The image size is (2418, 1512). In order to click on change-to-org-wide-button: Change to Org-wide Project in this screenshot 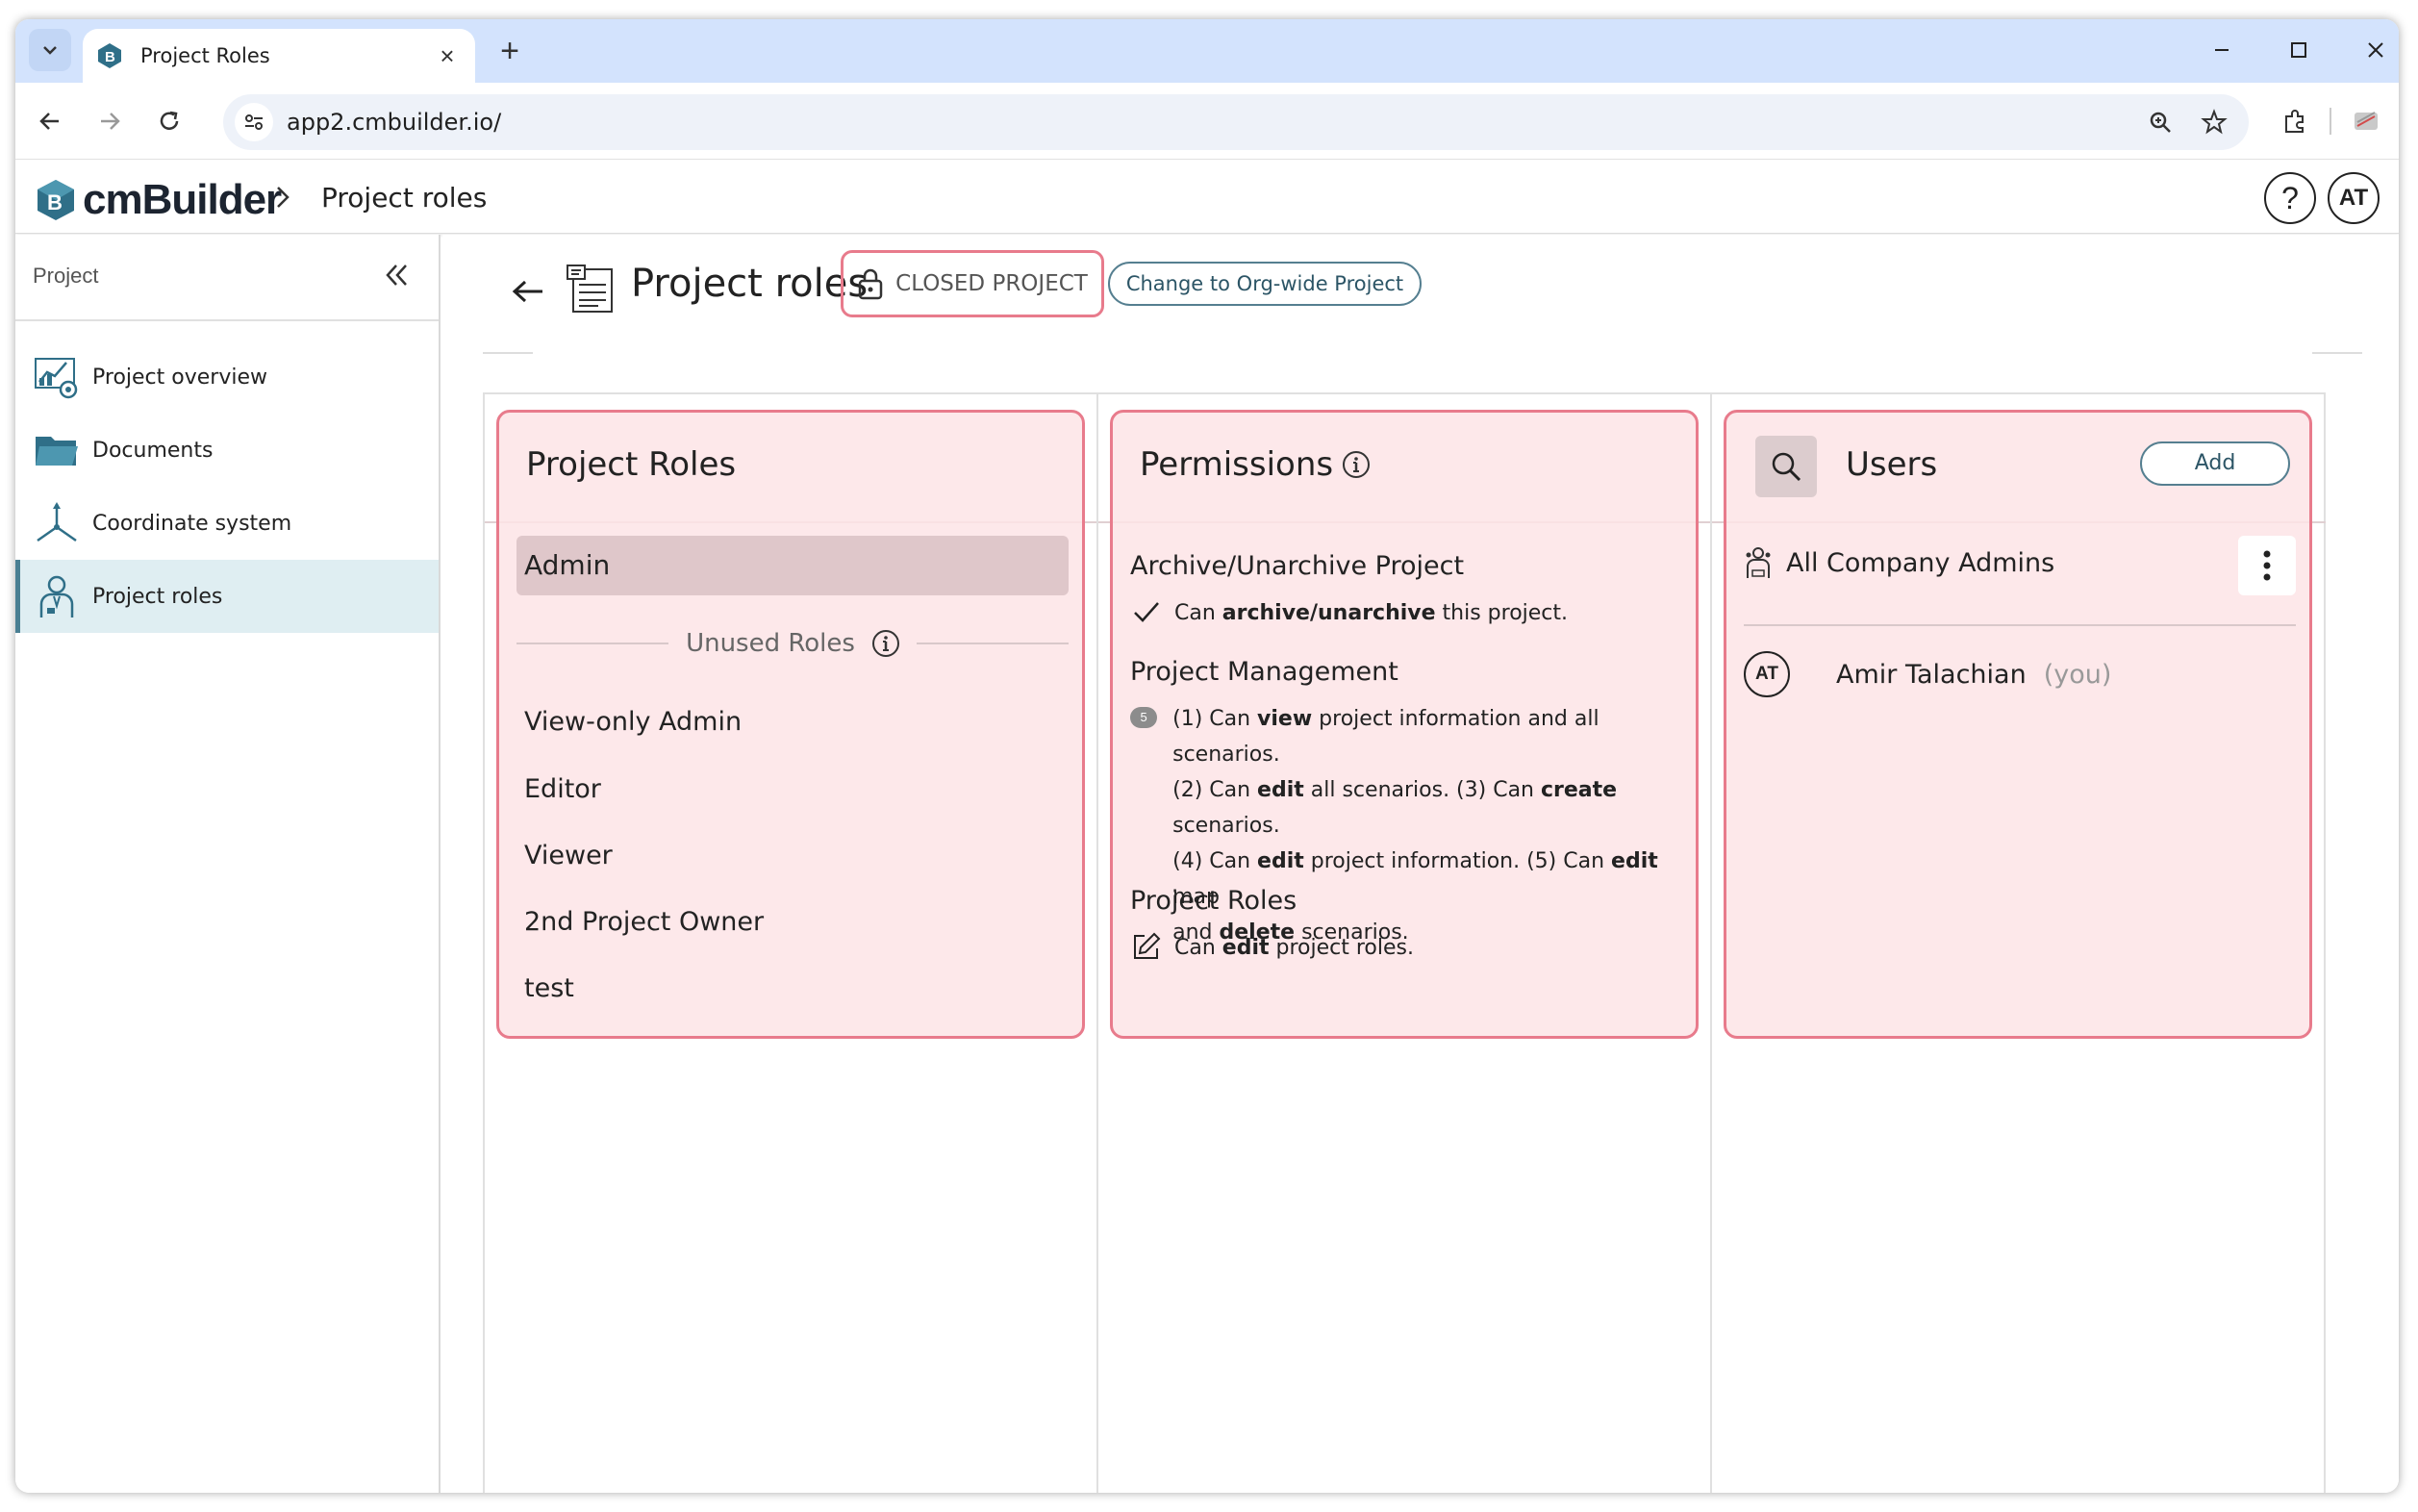, I will do `click(1265, 284)`.